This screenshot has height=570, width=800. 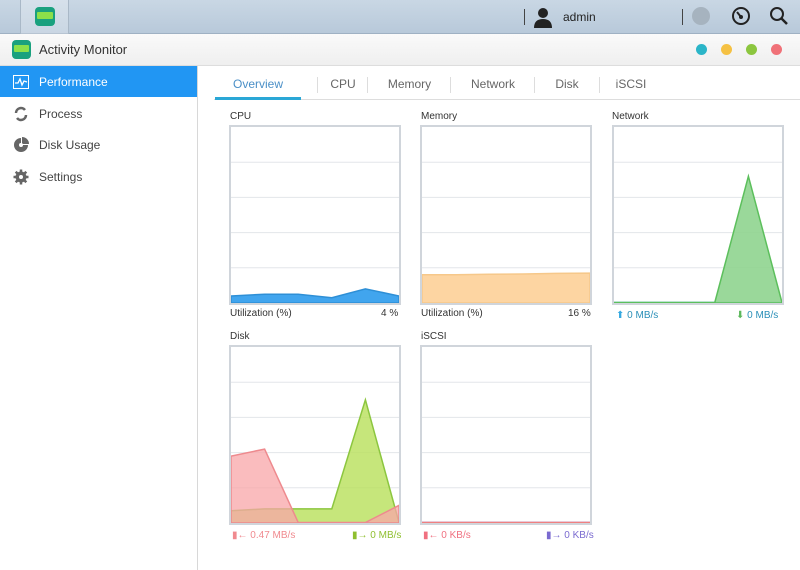 I want to click on sidebar-item-performance: Performance, so click(x=98, y=81).